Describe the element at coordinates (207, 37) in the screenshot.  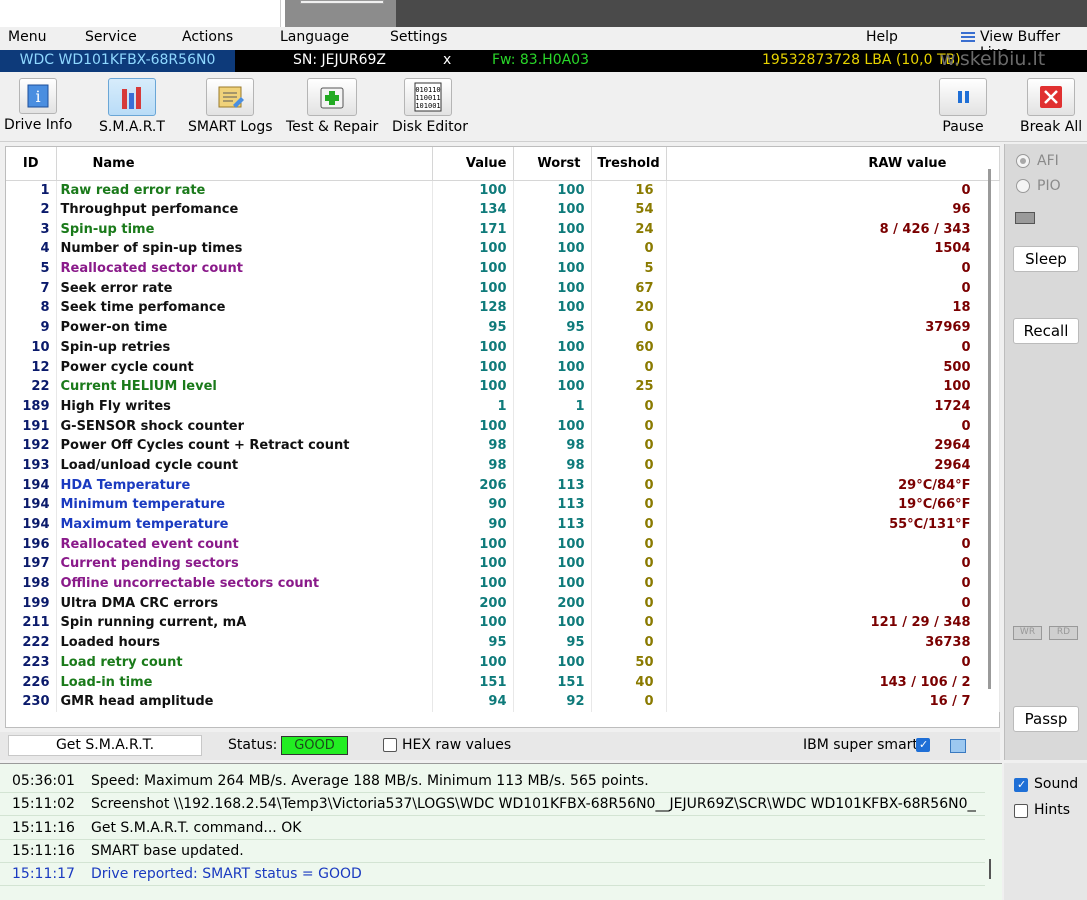
I see `menu-item-actions: Actions` at that location.